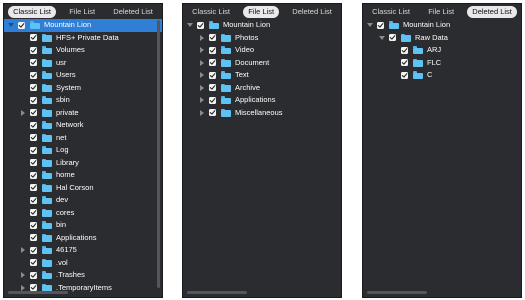 The image size is (525, 300). Describe the element at coordinates (83, 113) in the screenshot. I see `tree-row: private` at that location.